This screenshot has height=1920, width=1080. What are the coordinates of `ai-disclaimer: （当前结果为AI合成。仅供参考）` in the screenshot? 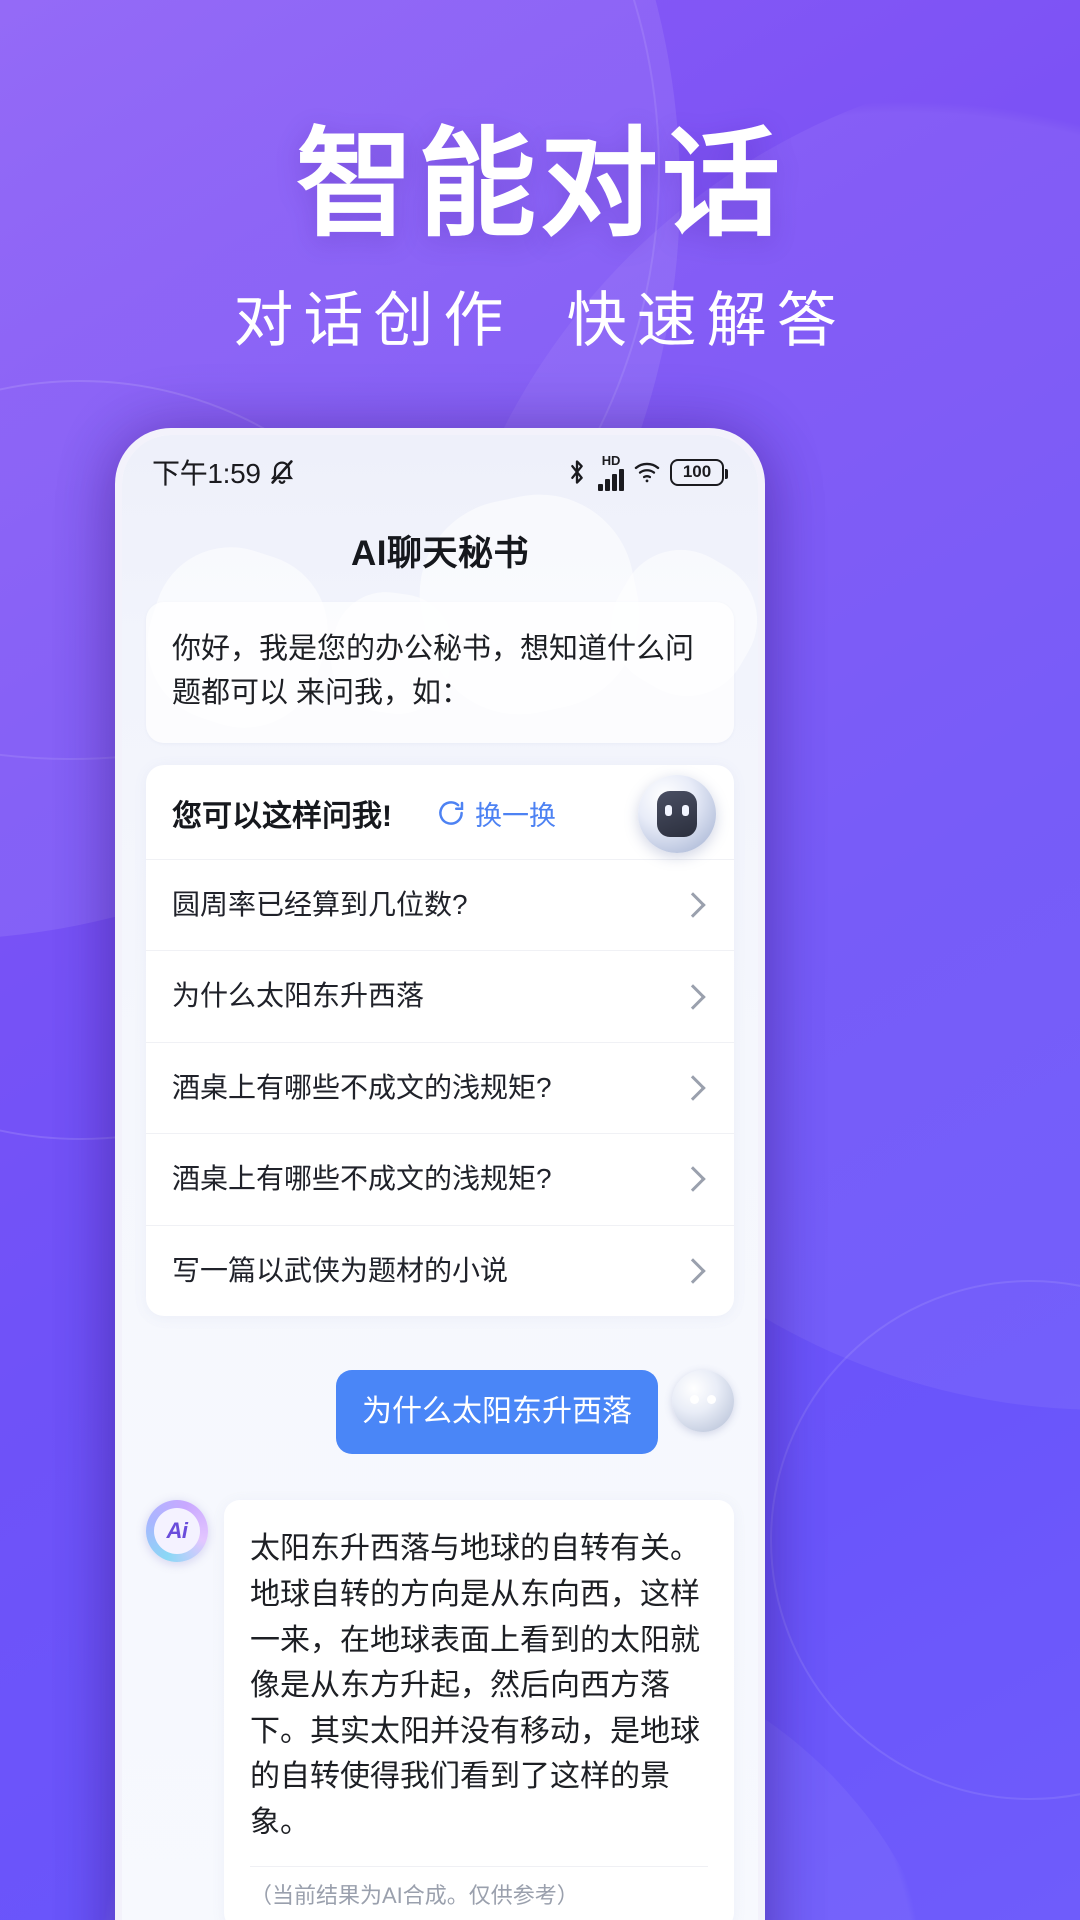 It's located at (414, 1895).